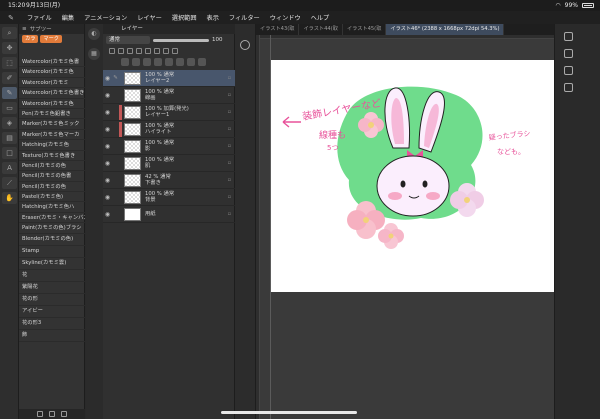 Image resolution: width=600 pixels, height=419 pixels. I want to click on select-tool-icon: ⬚, so click(9, 63).